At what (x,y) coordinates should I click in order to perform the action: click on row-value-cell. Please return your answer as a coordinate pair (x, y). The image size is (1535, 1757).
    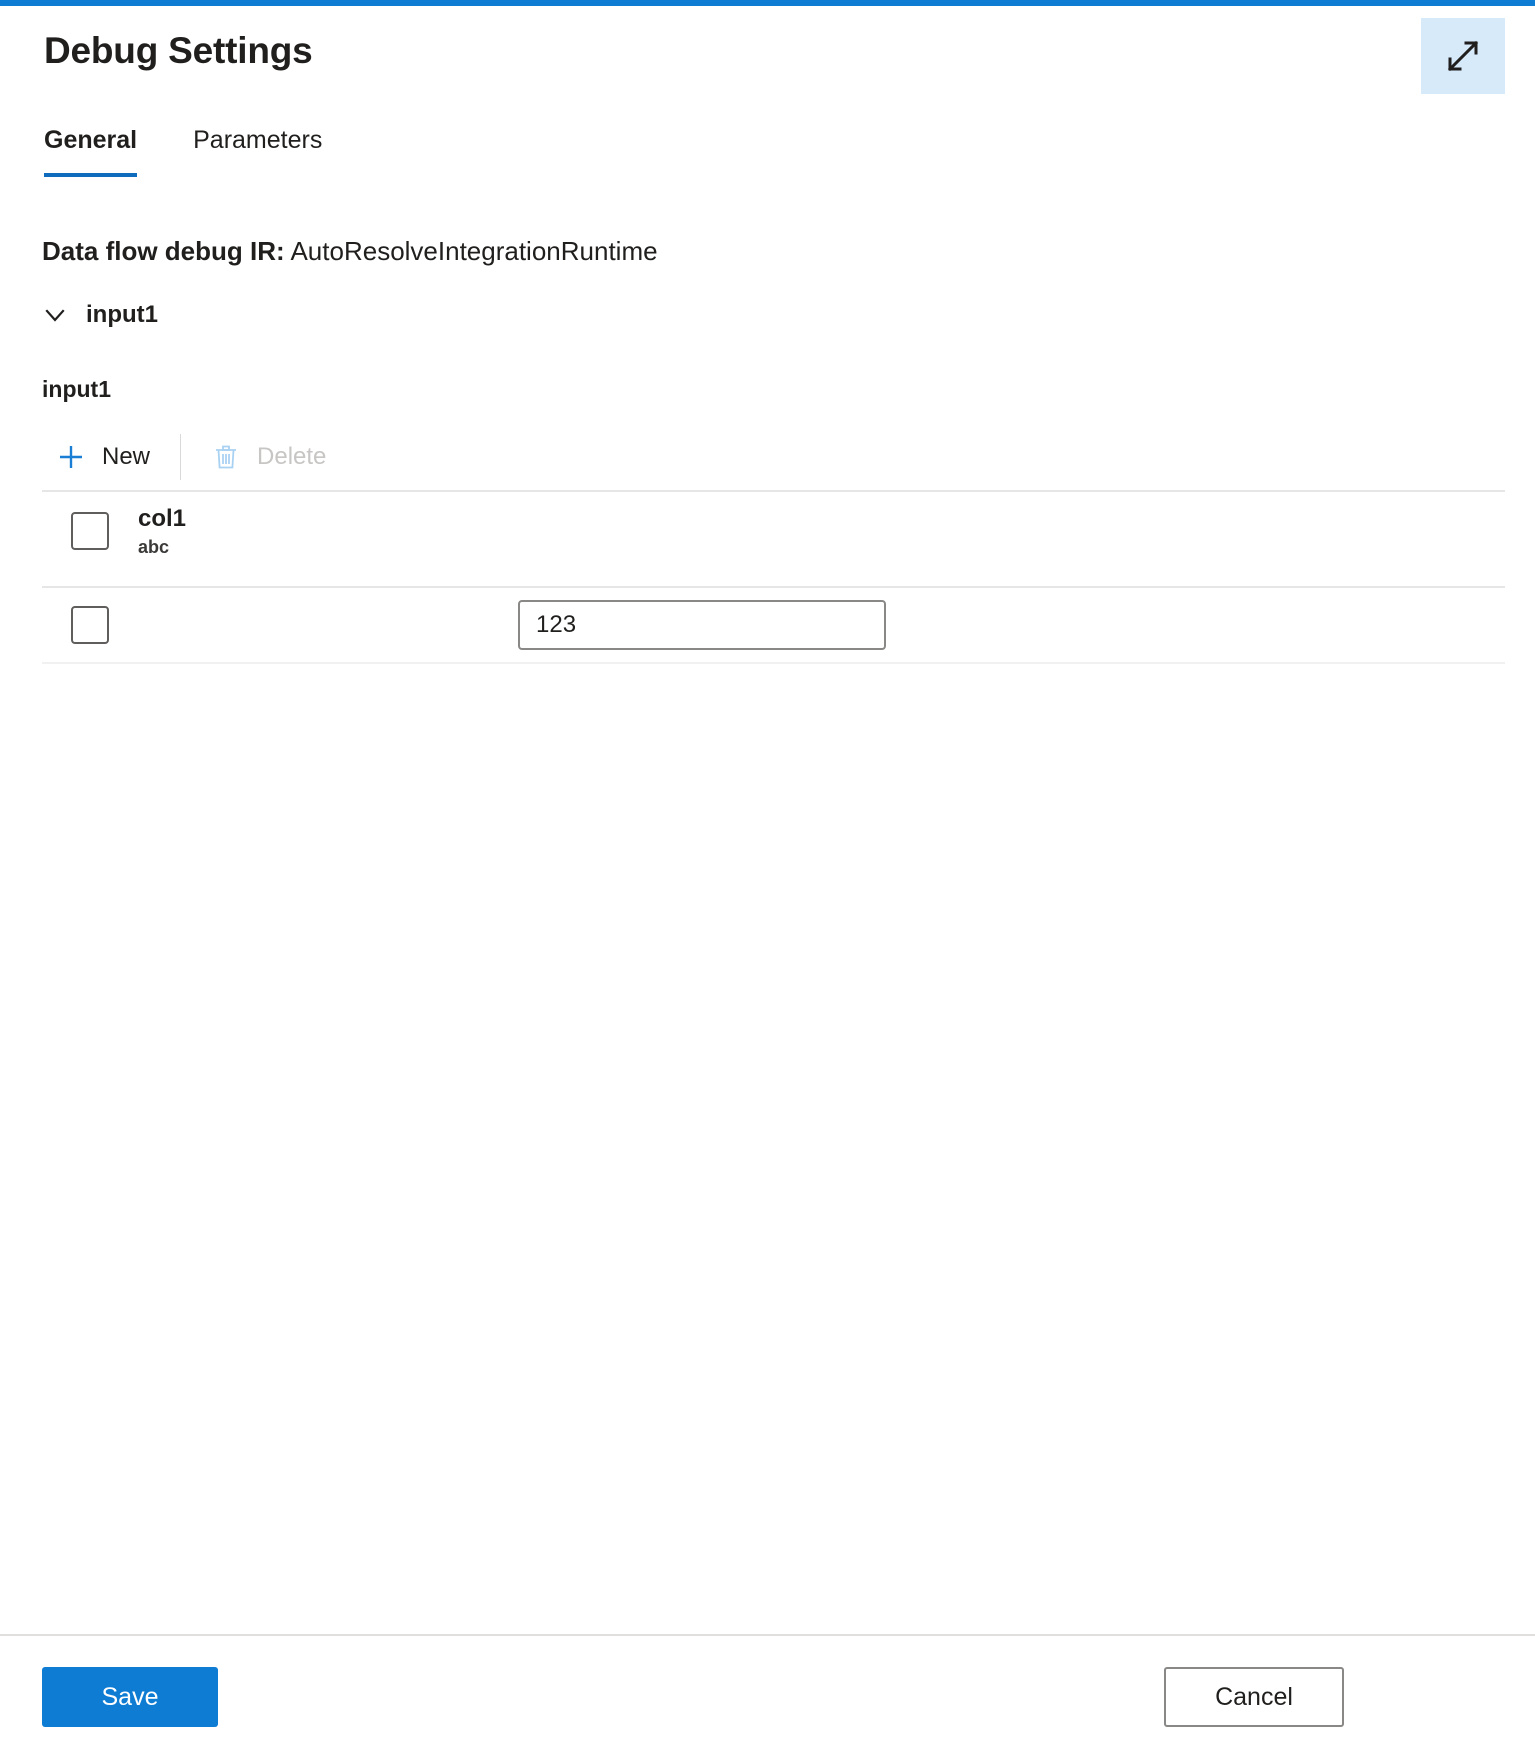
    Looking at the image, I should click on (1011, 625).